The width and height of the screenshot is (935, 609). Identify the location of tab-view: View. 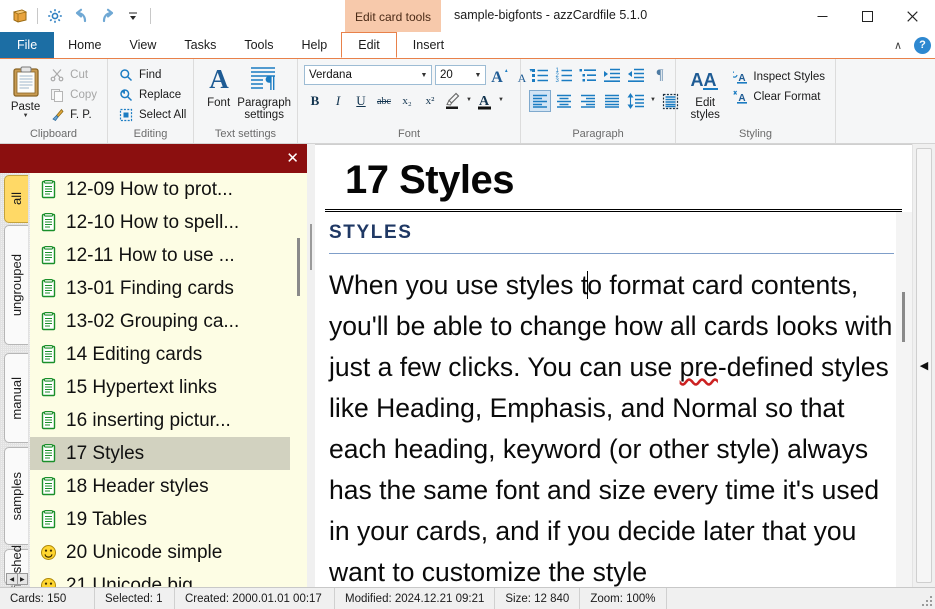
(143, 45).